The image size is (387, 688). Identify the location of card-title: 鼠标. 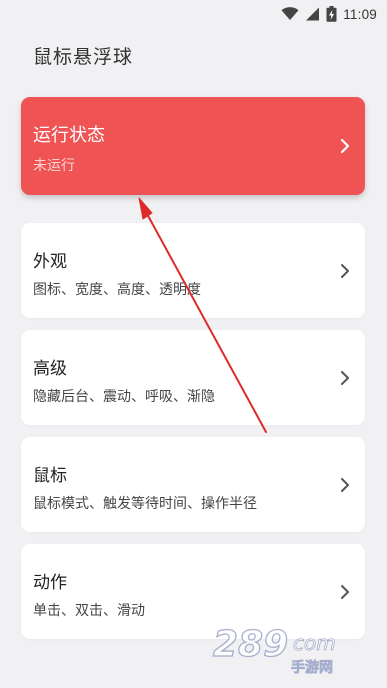
(50, 476).